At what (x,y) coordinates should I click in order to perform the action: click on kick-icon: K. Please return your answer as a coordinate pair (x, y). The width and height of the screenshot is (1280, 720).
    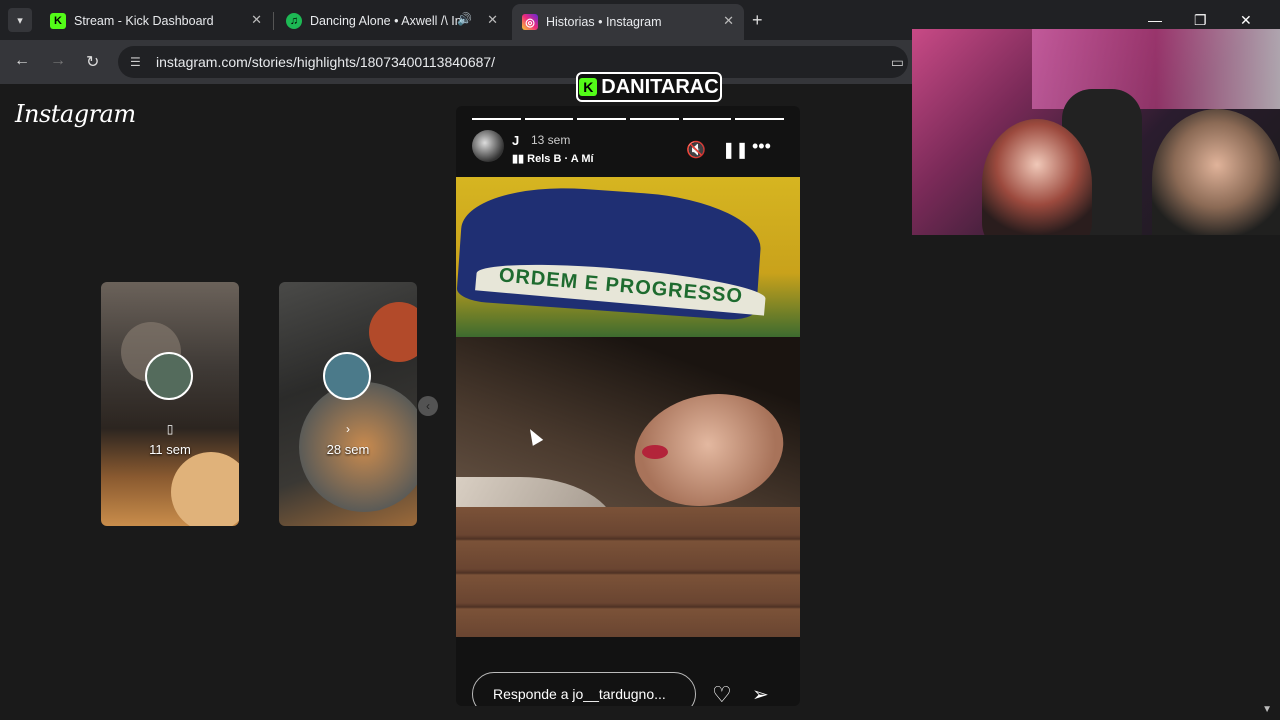
    Looking at the image, I should click on (58, 21).